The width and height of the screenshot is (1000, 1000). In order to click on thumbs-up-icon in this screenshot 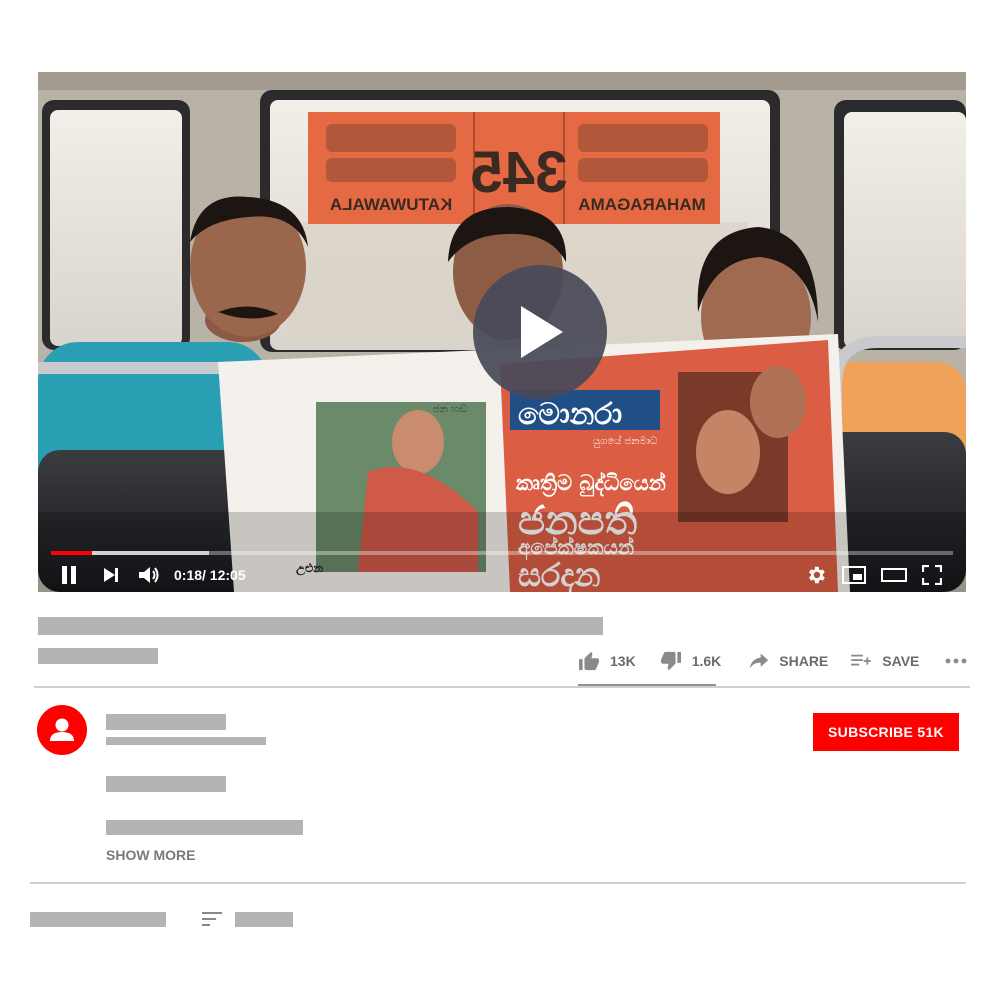, I will do `click(589, 661)`.